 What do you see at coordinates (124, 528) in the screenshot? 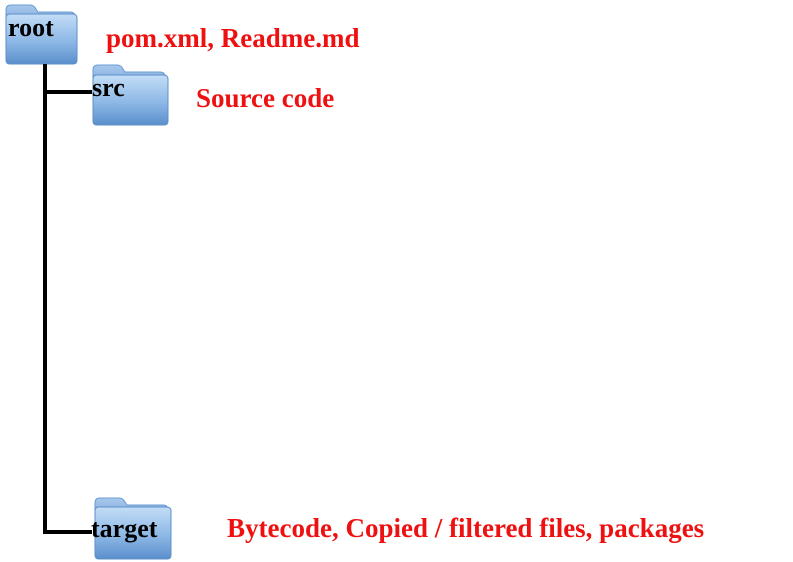
I see `target-folder-label: target` at bounding box center [124, 528].